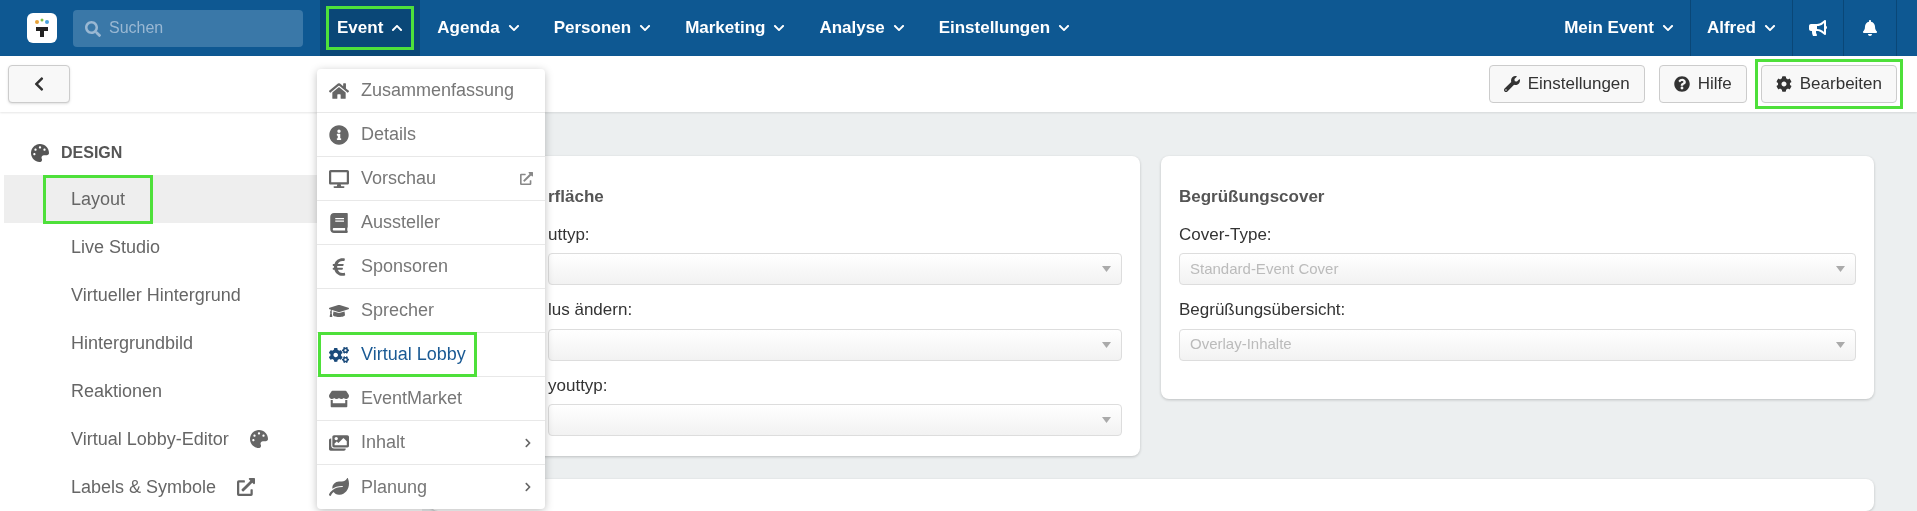 This screenshot has width=1917, height=511. Describe the element at coordinates (339, 134) in the screenshot. I see `info-icon` at that location.